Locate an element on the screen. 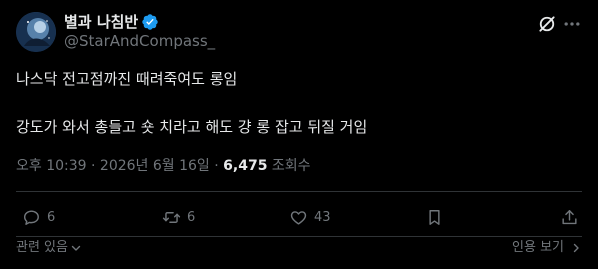 This screenshot has width=598, height=269. bookmark-button is located at coordinates (434, 217).